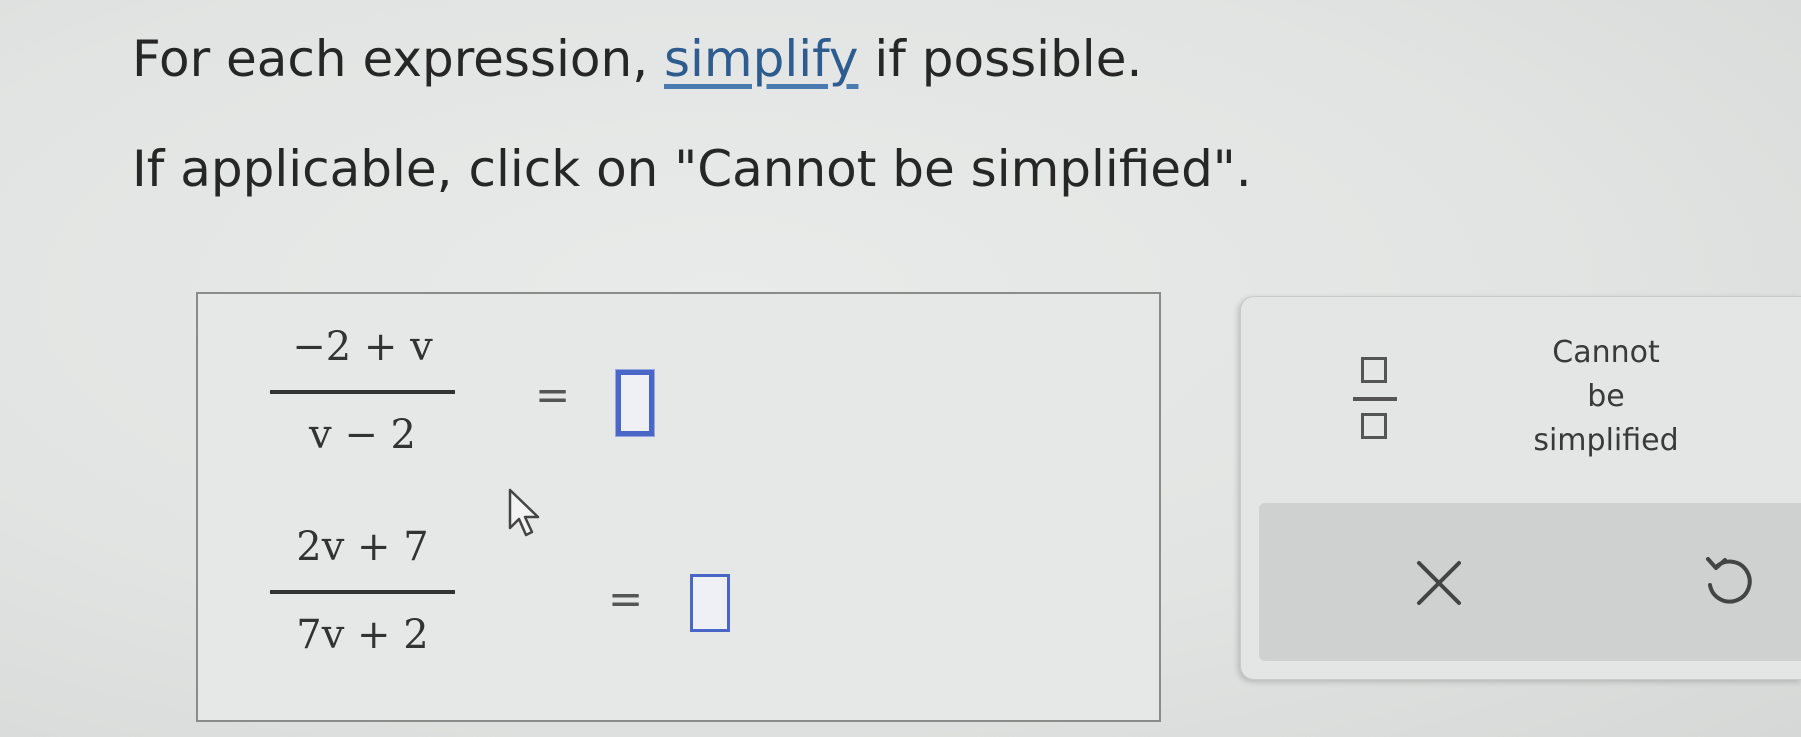 This screenshot has height=737, width=1801. I want to click on fraction-template-button, so click(1376, 400).